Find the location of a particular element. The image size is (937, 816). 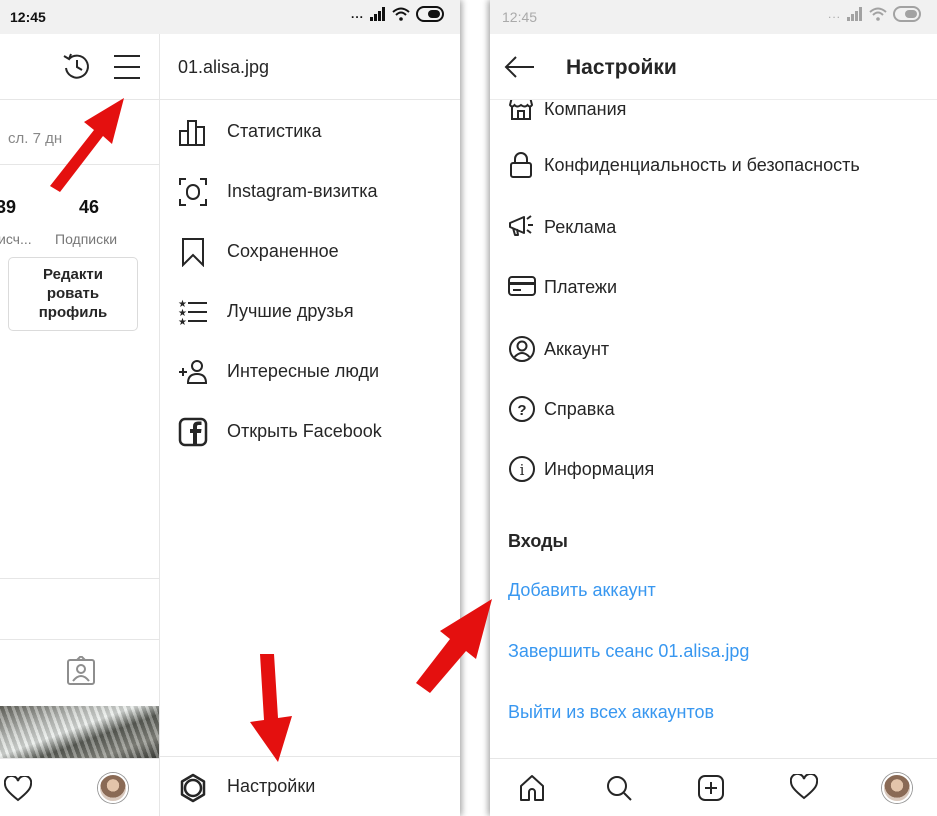

home-icon is located at coordinates (532, 788).